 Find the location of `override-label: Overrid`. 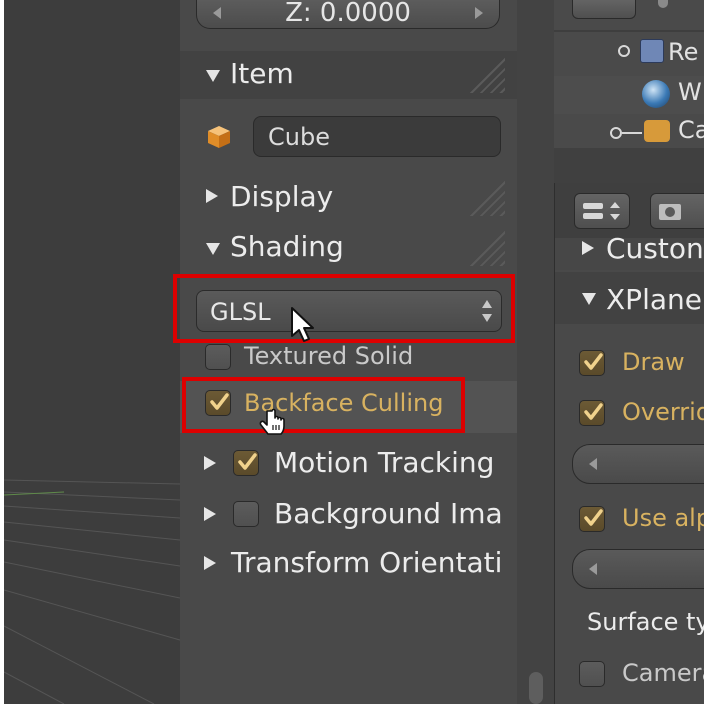

override-label: Overrid is located at coordinates (663, 412).